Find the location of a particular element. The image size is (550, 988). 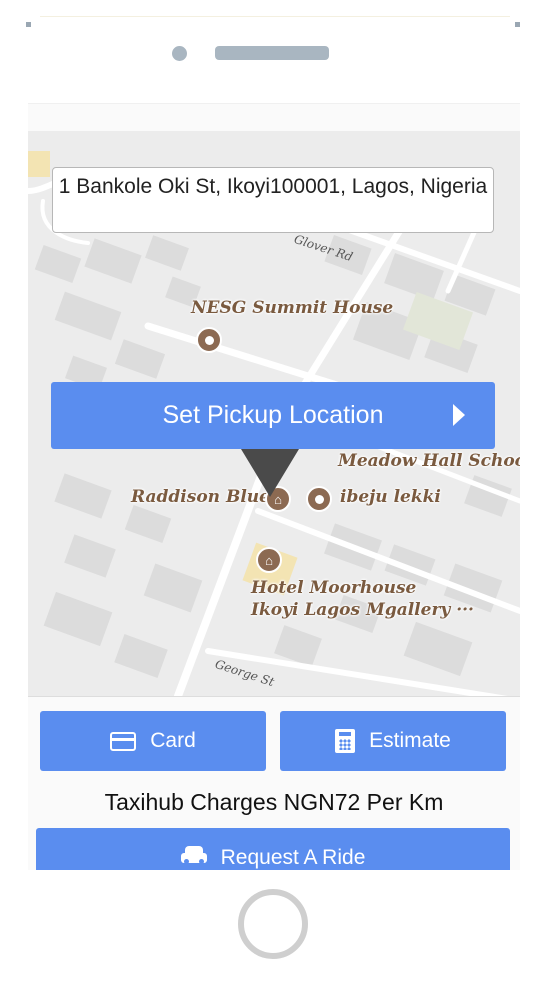

request-ride-button: Request A Ride is located at coordinates (273, 849).